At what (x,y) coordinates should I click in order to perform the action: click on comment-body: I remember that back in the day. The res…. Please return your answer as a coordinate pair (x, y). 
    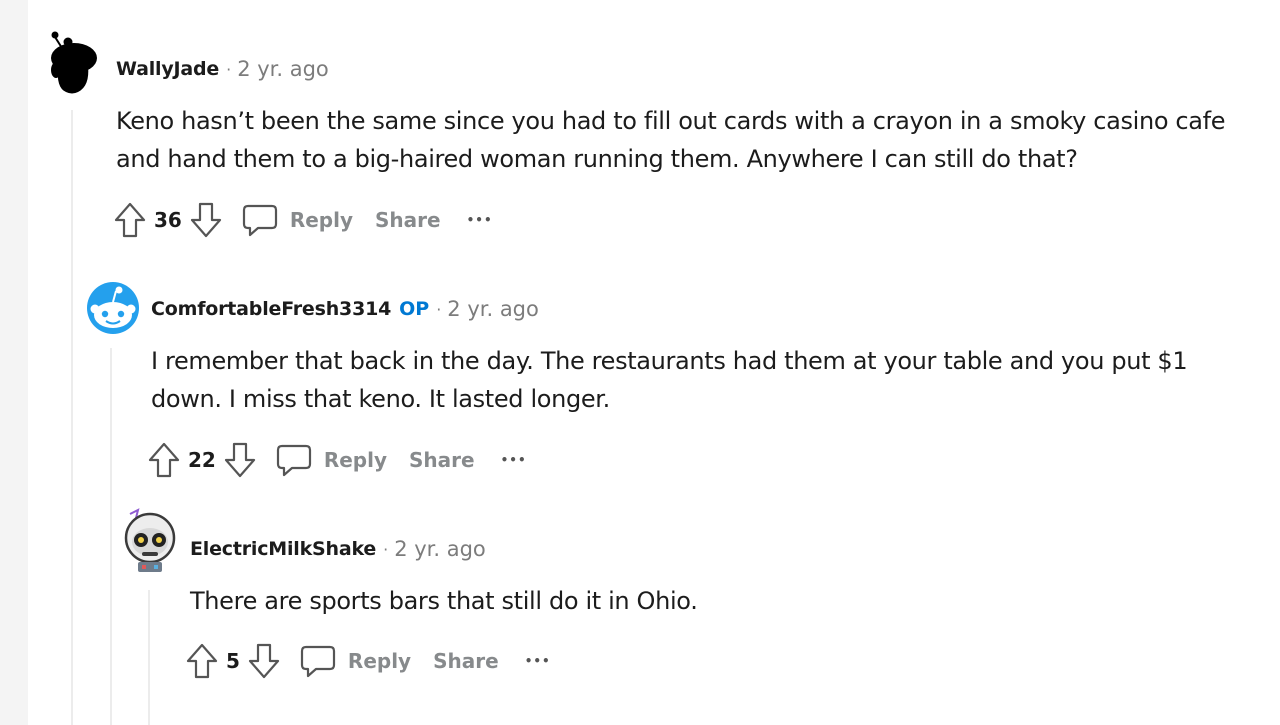
    Looking at the image, I should click on (669, 380).